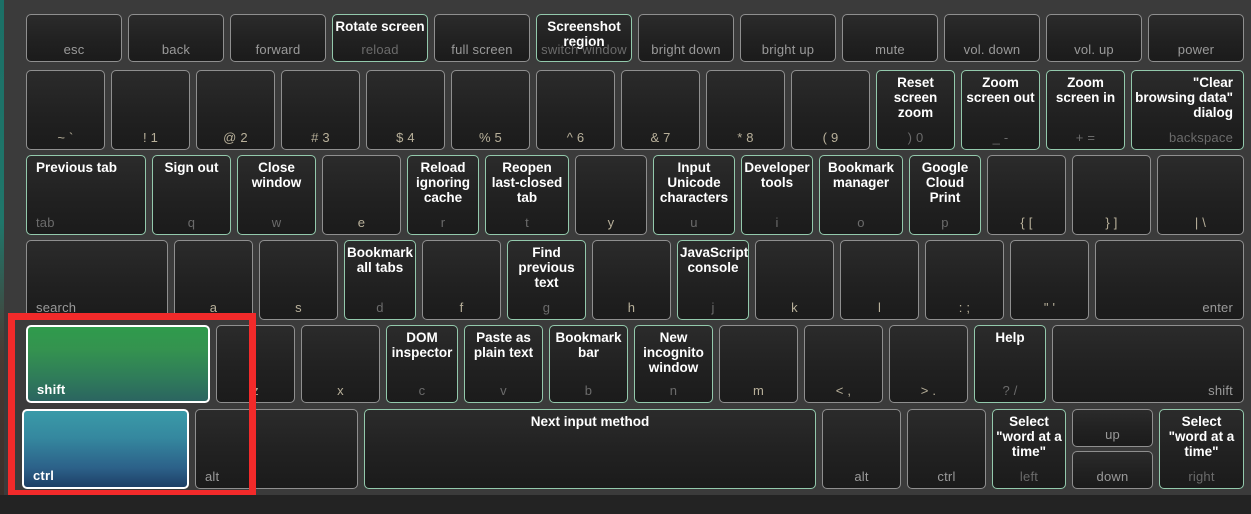 The width and height of the screenshot is (1251, 514). Describe the element at coordinates (320, 137) in the screenshot. I see `key-base-label: # 3` at that location.